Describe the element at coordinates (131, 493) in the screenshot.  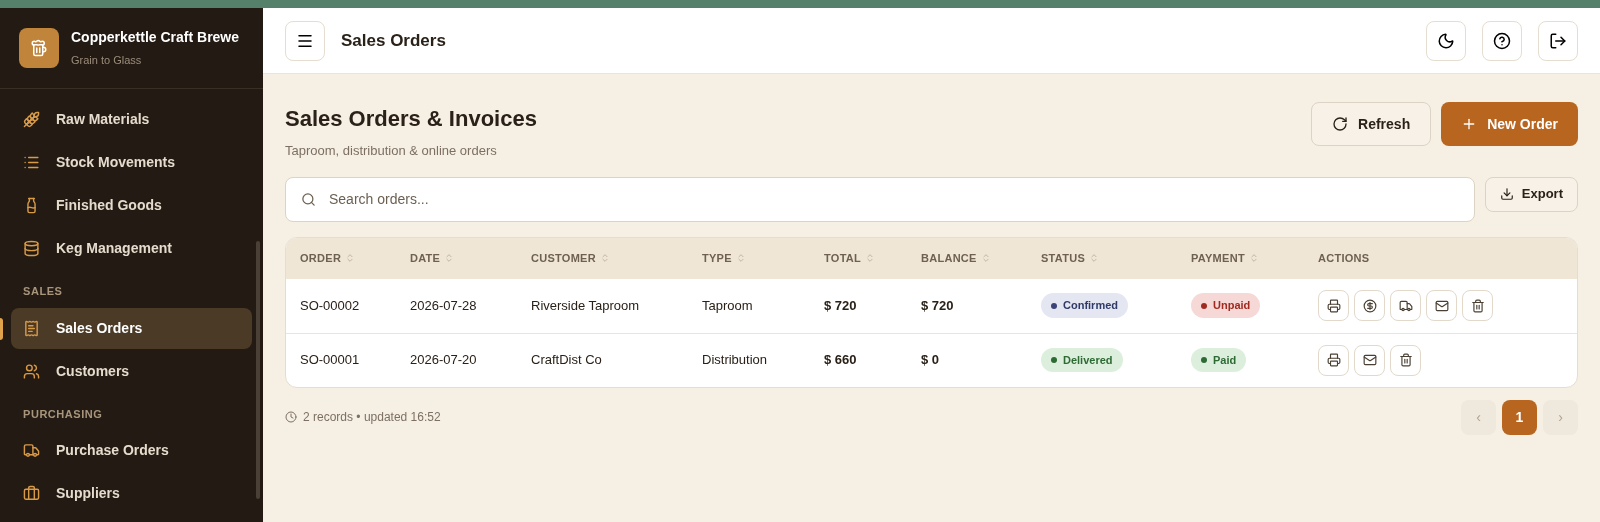
I see `nav-item: Suppliers` at that location.